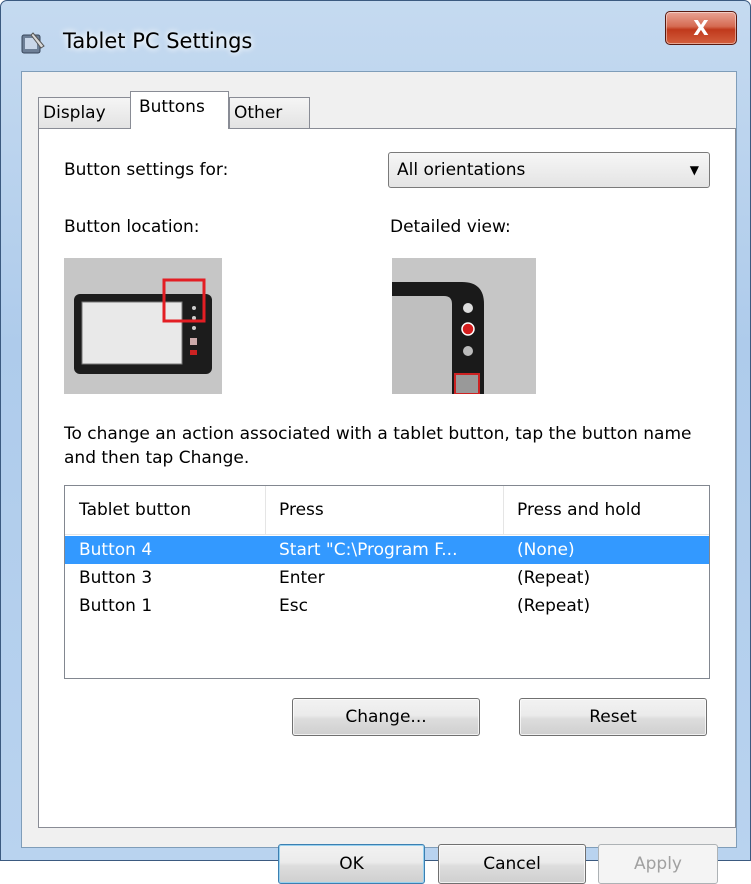 This screenshot has width=751, height=884. What do you see at coordinates (116, 578) in the screenshot?
I see `cell-button: Button 3` at bounding box center [116, 578].